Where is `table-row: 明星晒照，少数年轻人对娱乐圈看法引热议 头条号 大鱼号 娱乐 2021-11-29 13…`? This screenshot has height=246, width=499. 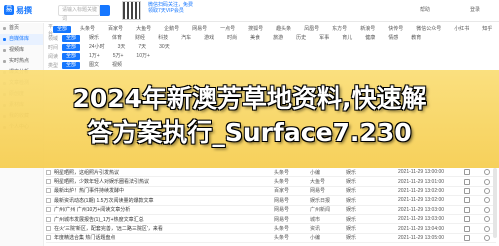
table-row: 明星晒照，少数年轻人对娱乐圈看法引热议 头条号 大鱼号 娱乐 2021-11-29 13… is located at coordinates (271, 182).